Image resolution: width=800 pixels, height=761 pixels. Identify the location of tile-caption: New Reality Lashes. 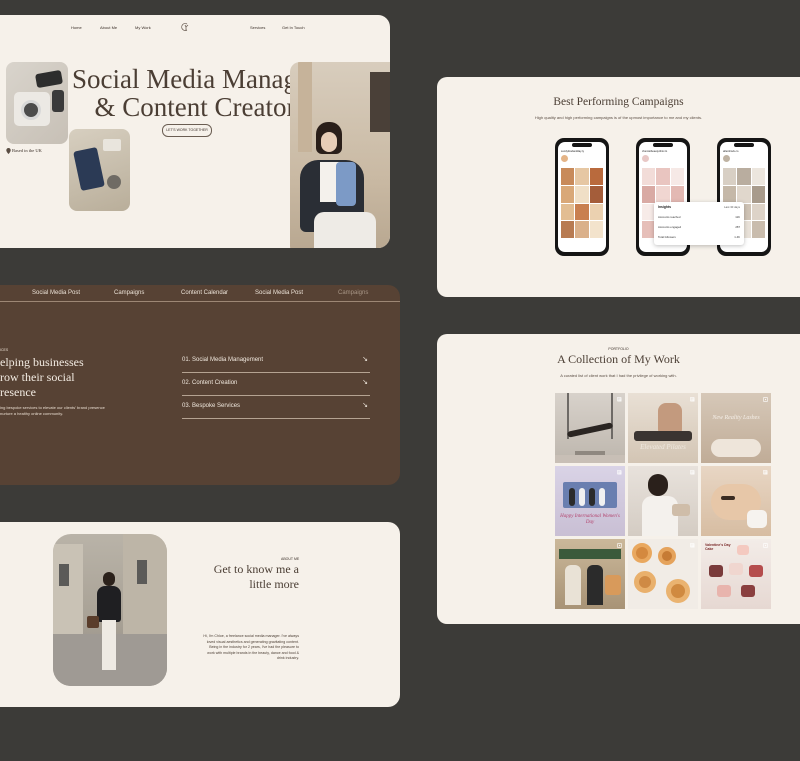
(736, 418).